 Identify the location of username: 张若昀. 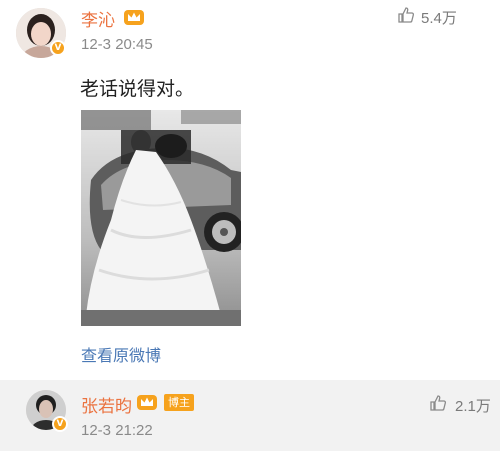
(106, 404).